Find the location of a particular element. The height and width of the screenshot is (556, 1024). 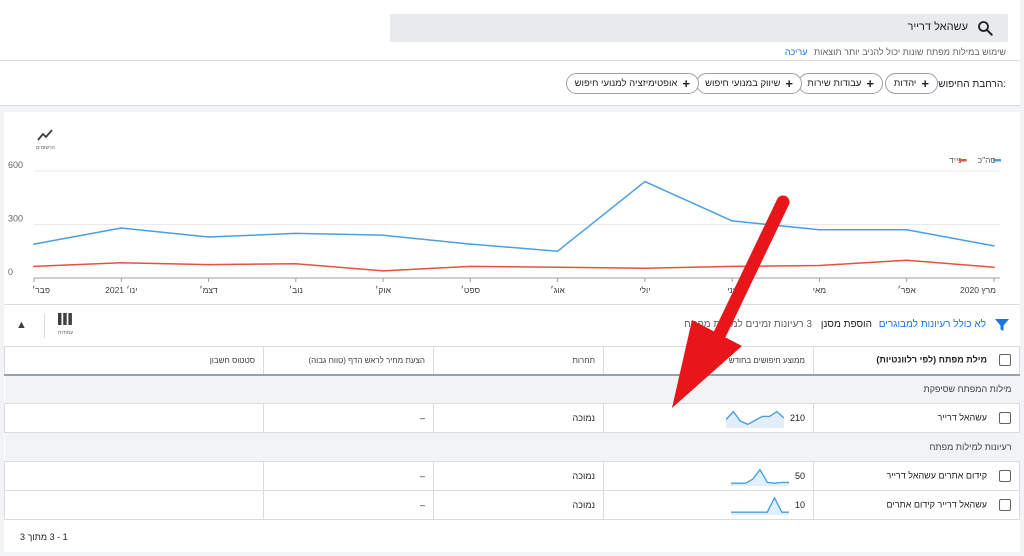

y-tick-label: 600 is located at coordinates (15, 165).